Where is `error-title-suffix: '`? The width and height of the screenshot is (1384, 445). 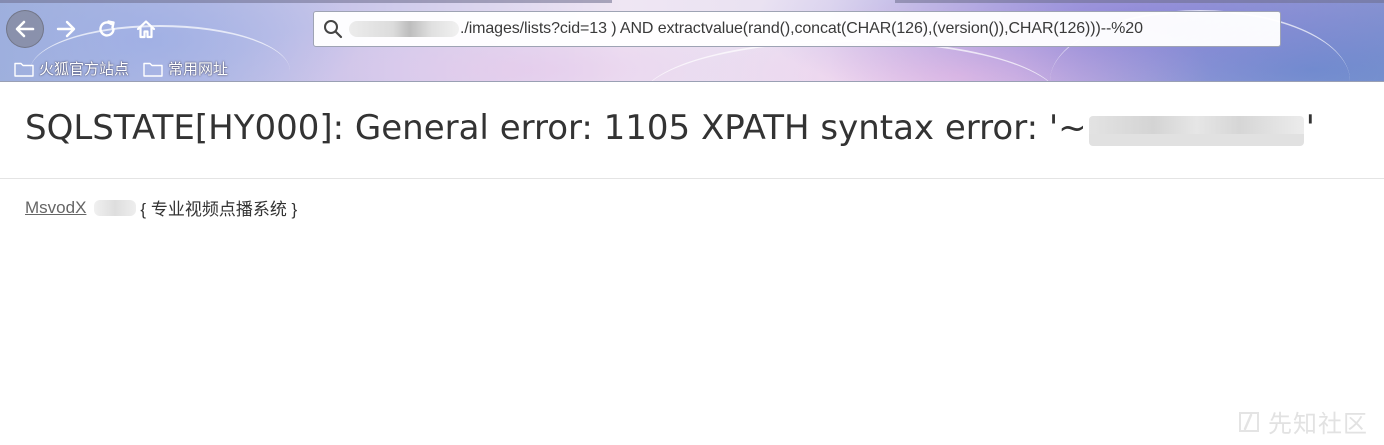
error-title-suffix: ' is located at coordinates (1310, 128).